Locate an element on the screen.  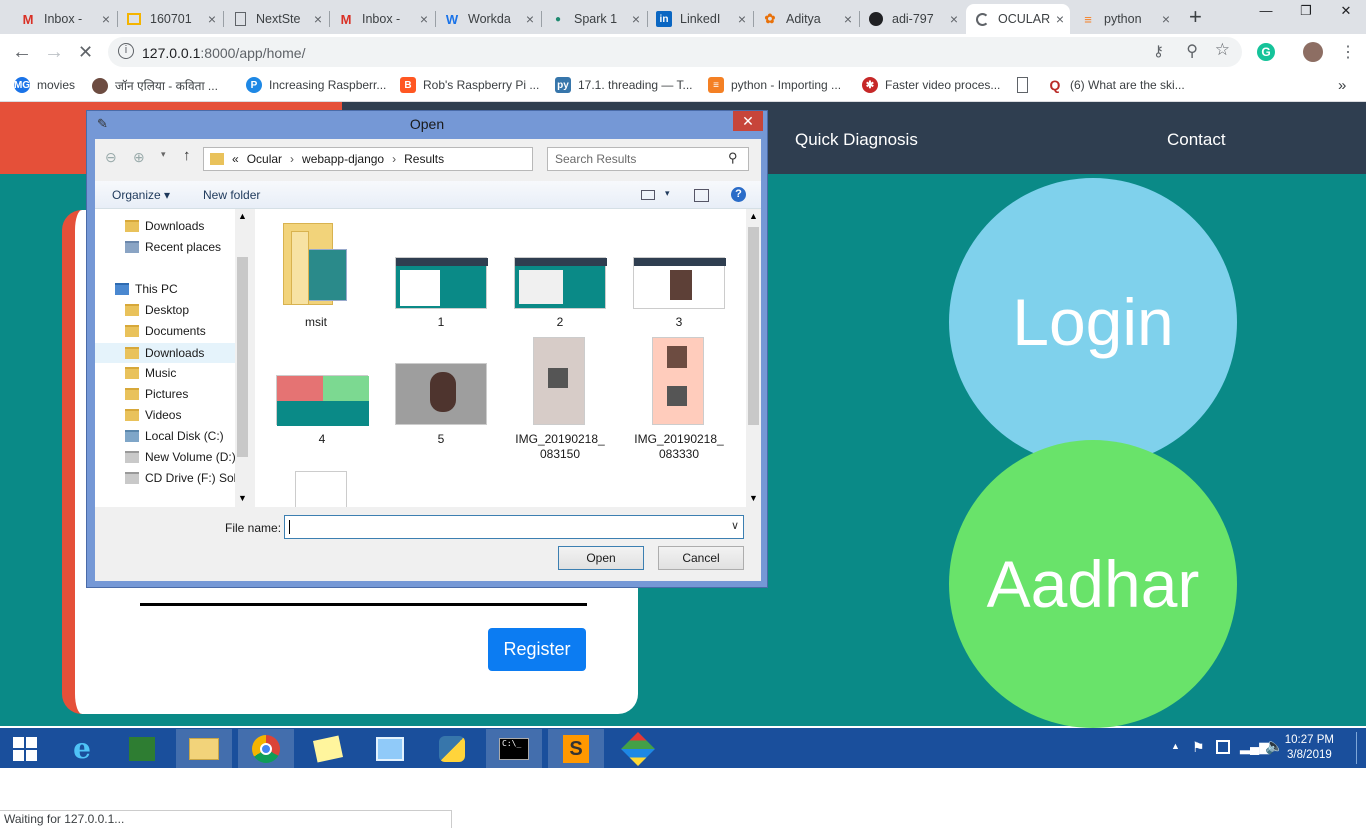
search-input: Search Results is located at coordinates (648, 159).